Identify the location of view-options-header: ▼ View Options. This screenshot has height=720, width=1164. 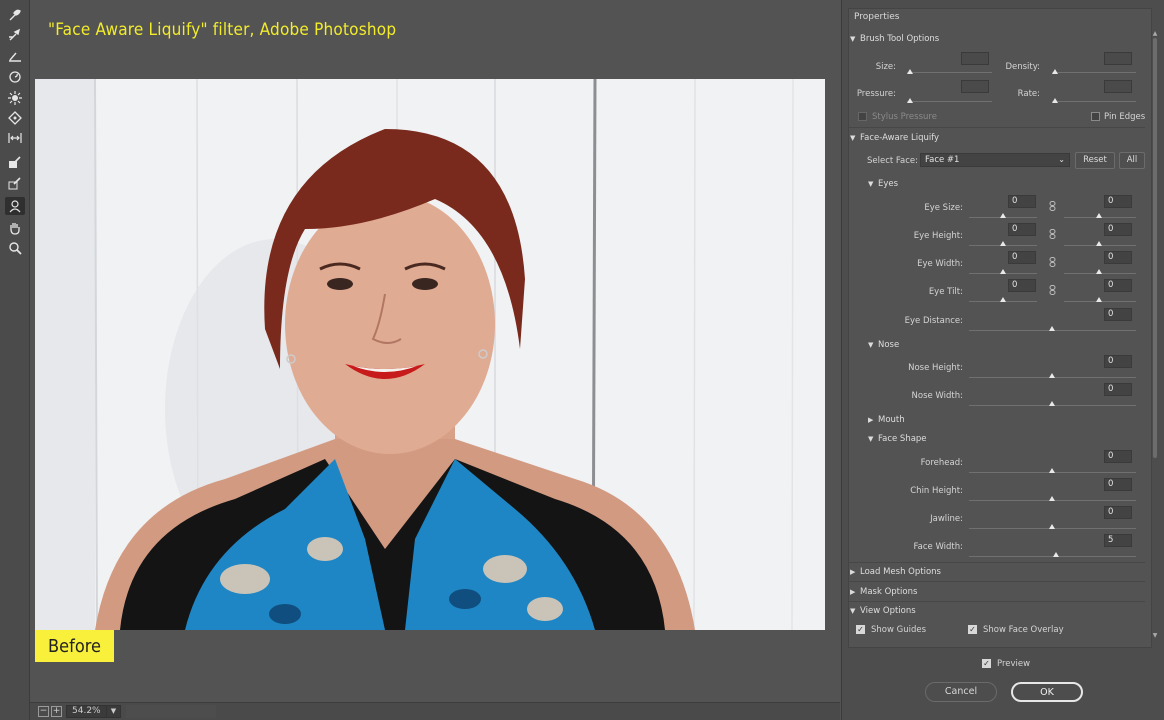
(883, 611).